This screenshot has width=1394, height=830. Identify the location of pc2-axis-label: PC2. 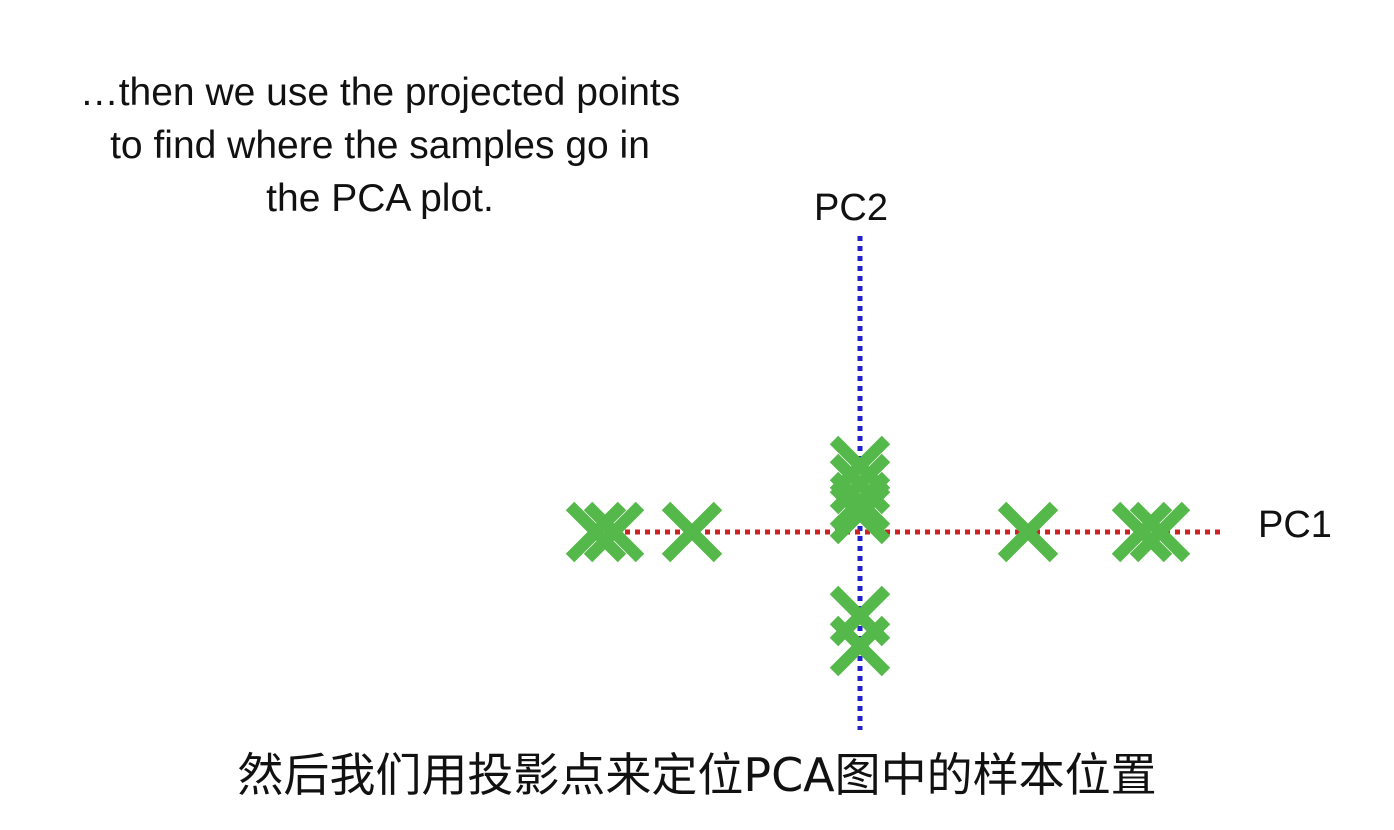
(851, 208).